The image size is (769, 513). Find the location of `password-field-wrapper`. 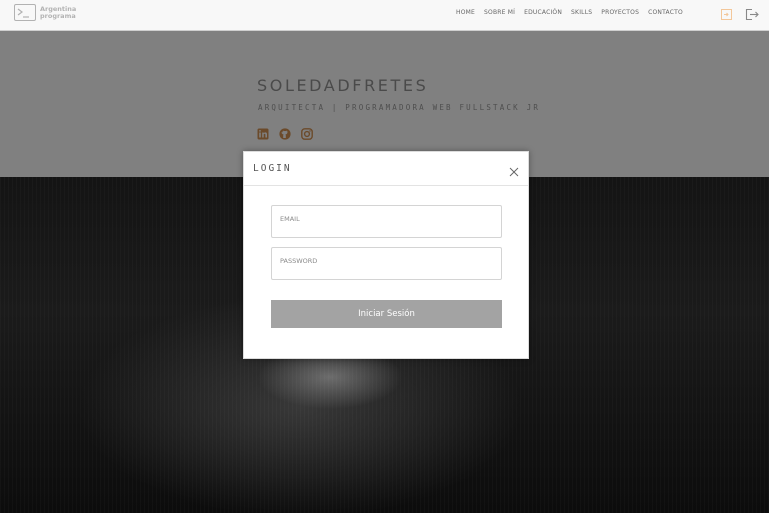

password-field-wrapper is located at coordinates (386, 265).